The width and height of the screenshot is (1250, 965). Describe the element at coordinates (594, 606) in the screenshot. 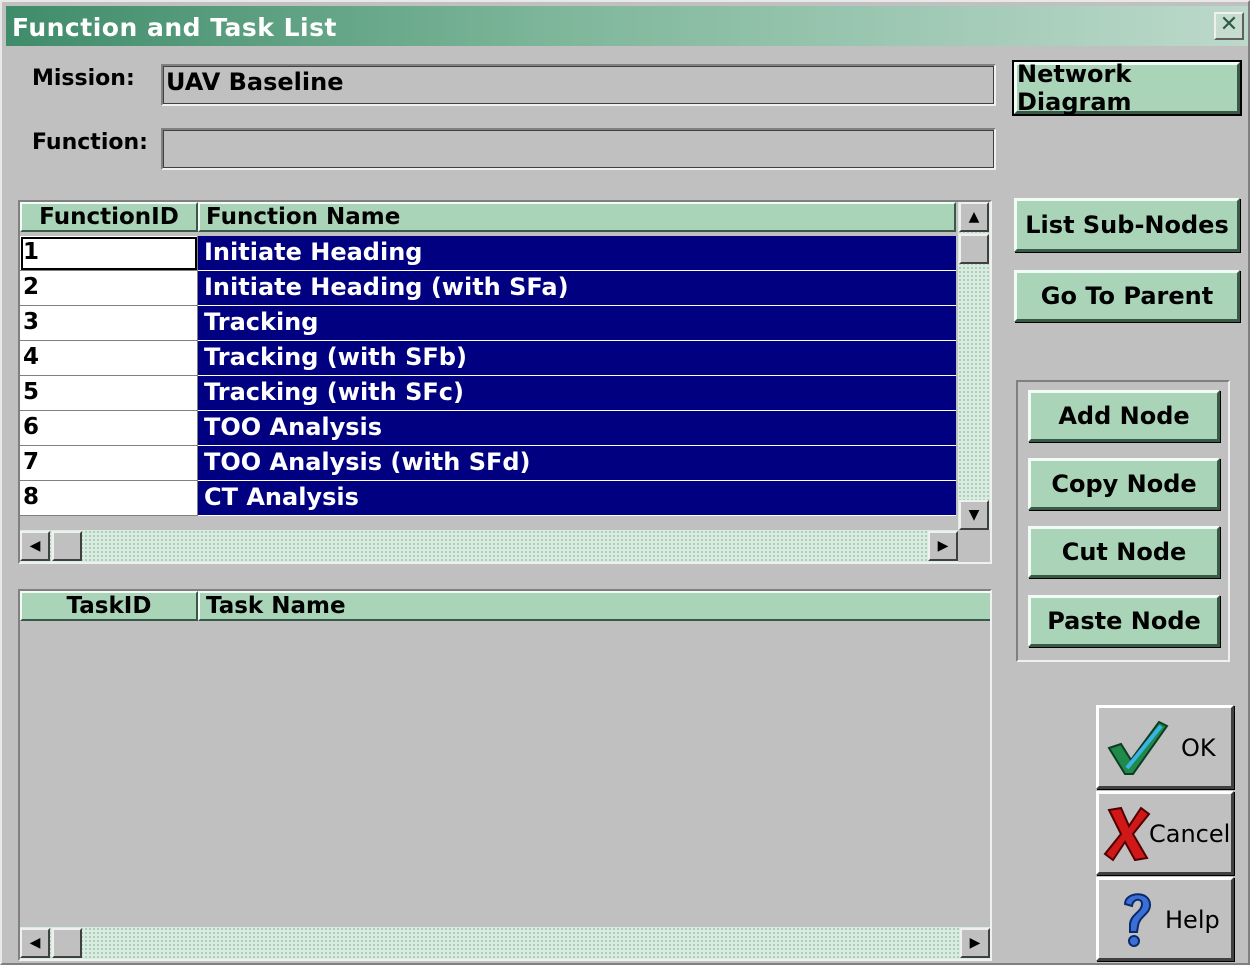

I see `column-header-task-name: Task Name` at that location.